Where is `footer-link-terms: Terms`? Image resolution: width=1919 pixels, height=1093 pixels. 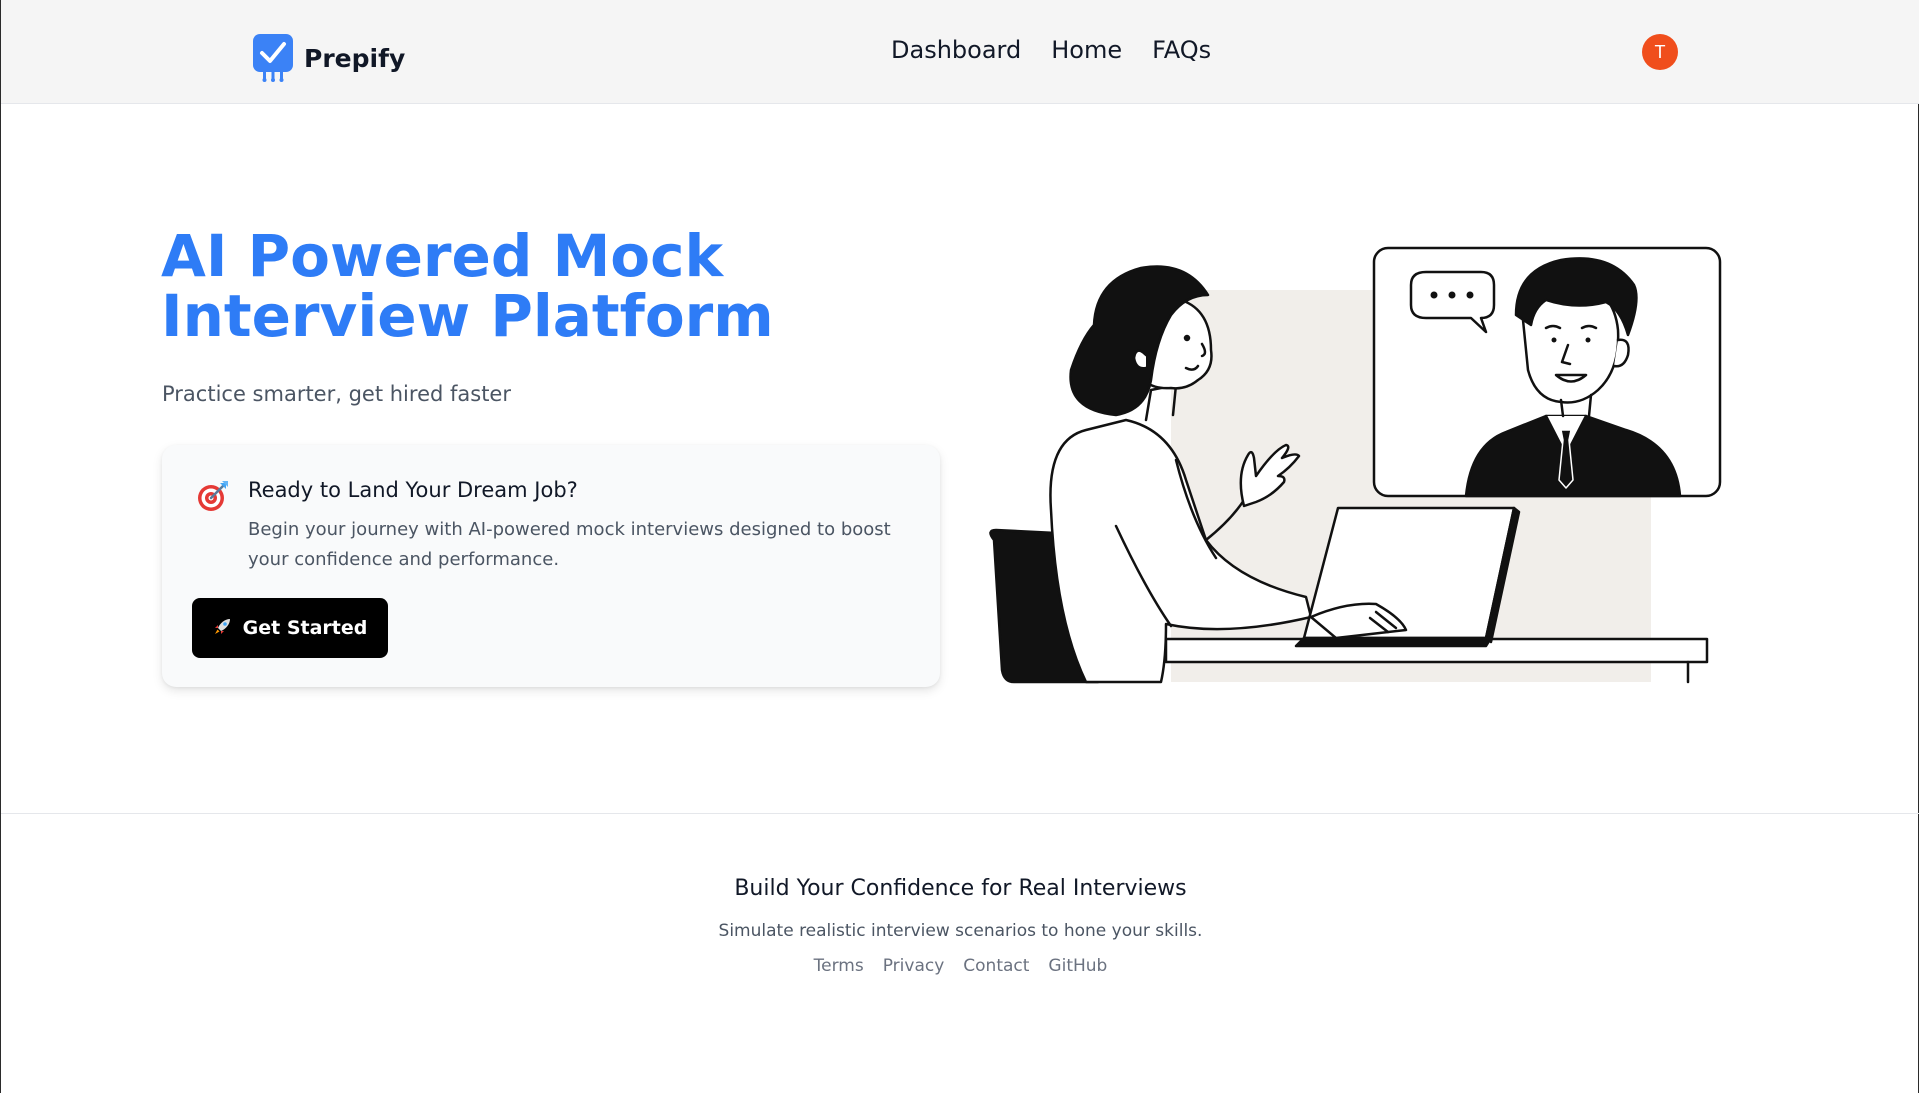
footer-link-terms: Terms is located at coordinates (839, 966).